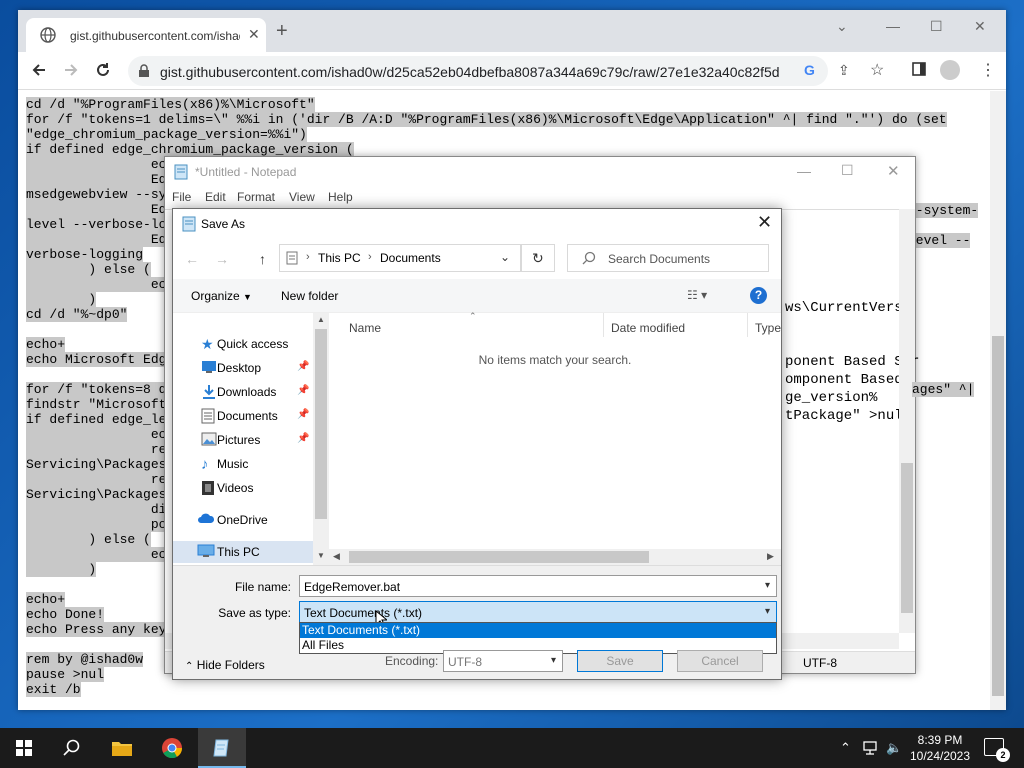 The width and height of the screenshot is (1024, 768). I want to click on hide-folders-button: ⌃ Hide Folders, so click(225, 665).